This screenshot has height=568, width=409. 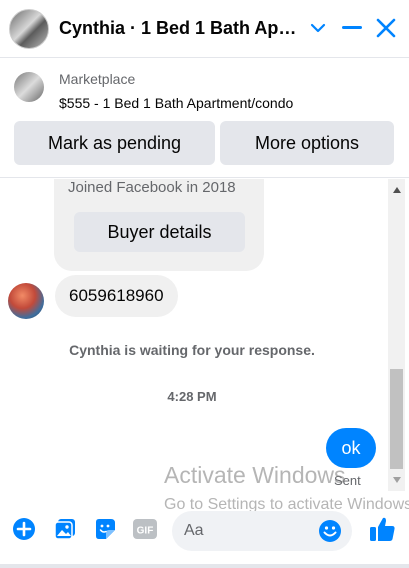 What do you see at coordinates (29, 29) in the screenshot?
I see `avatar` at bounding box center [29, 29].